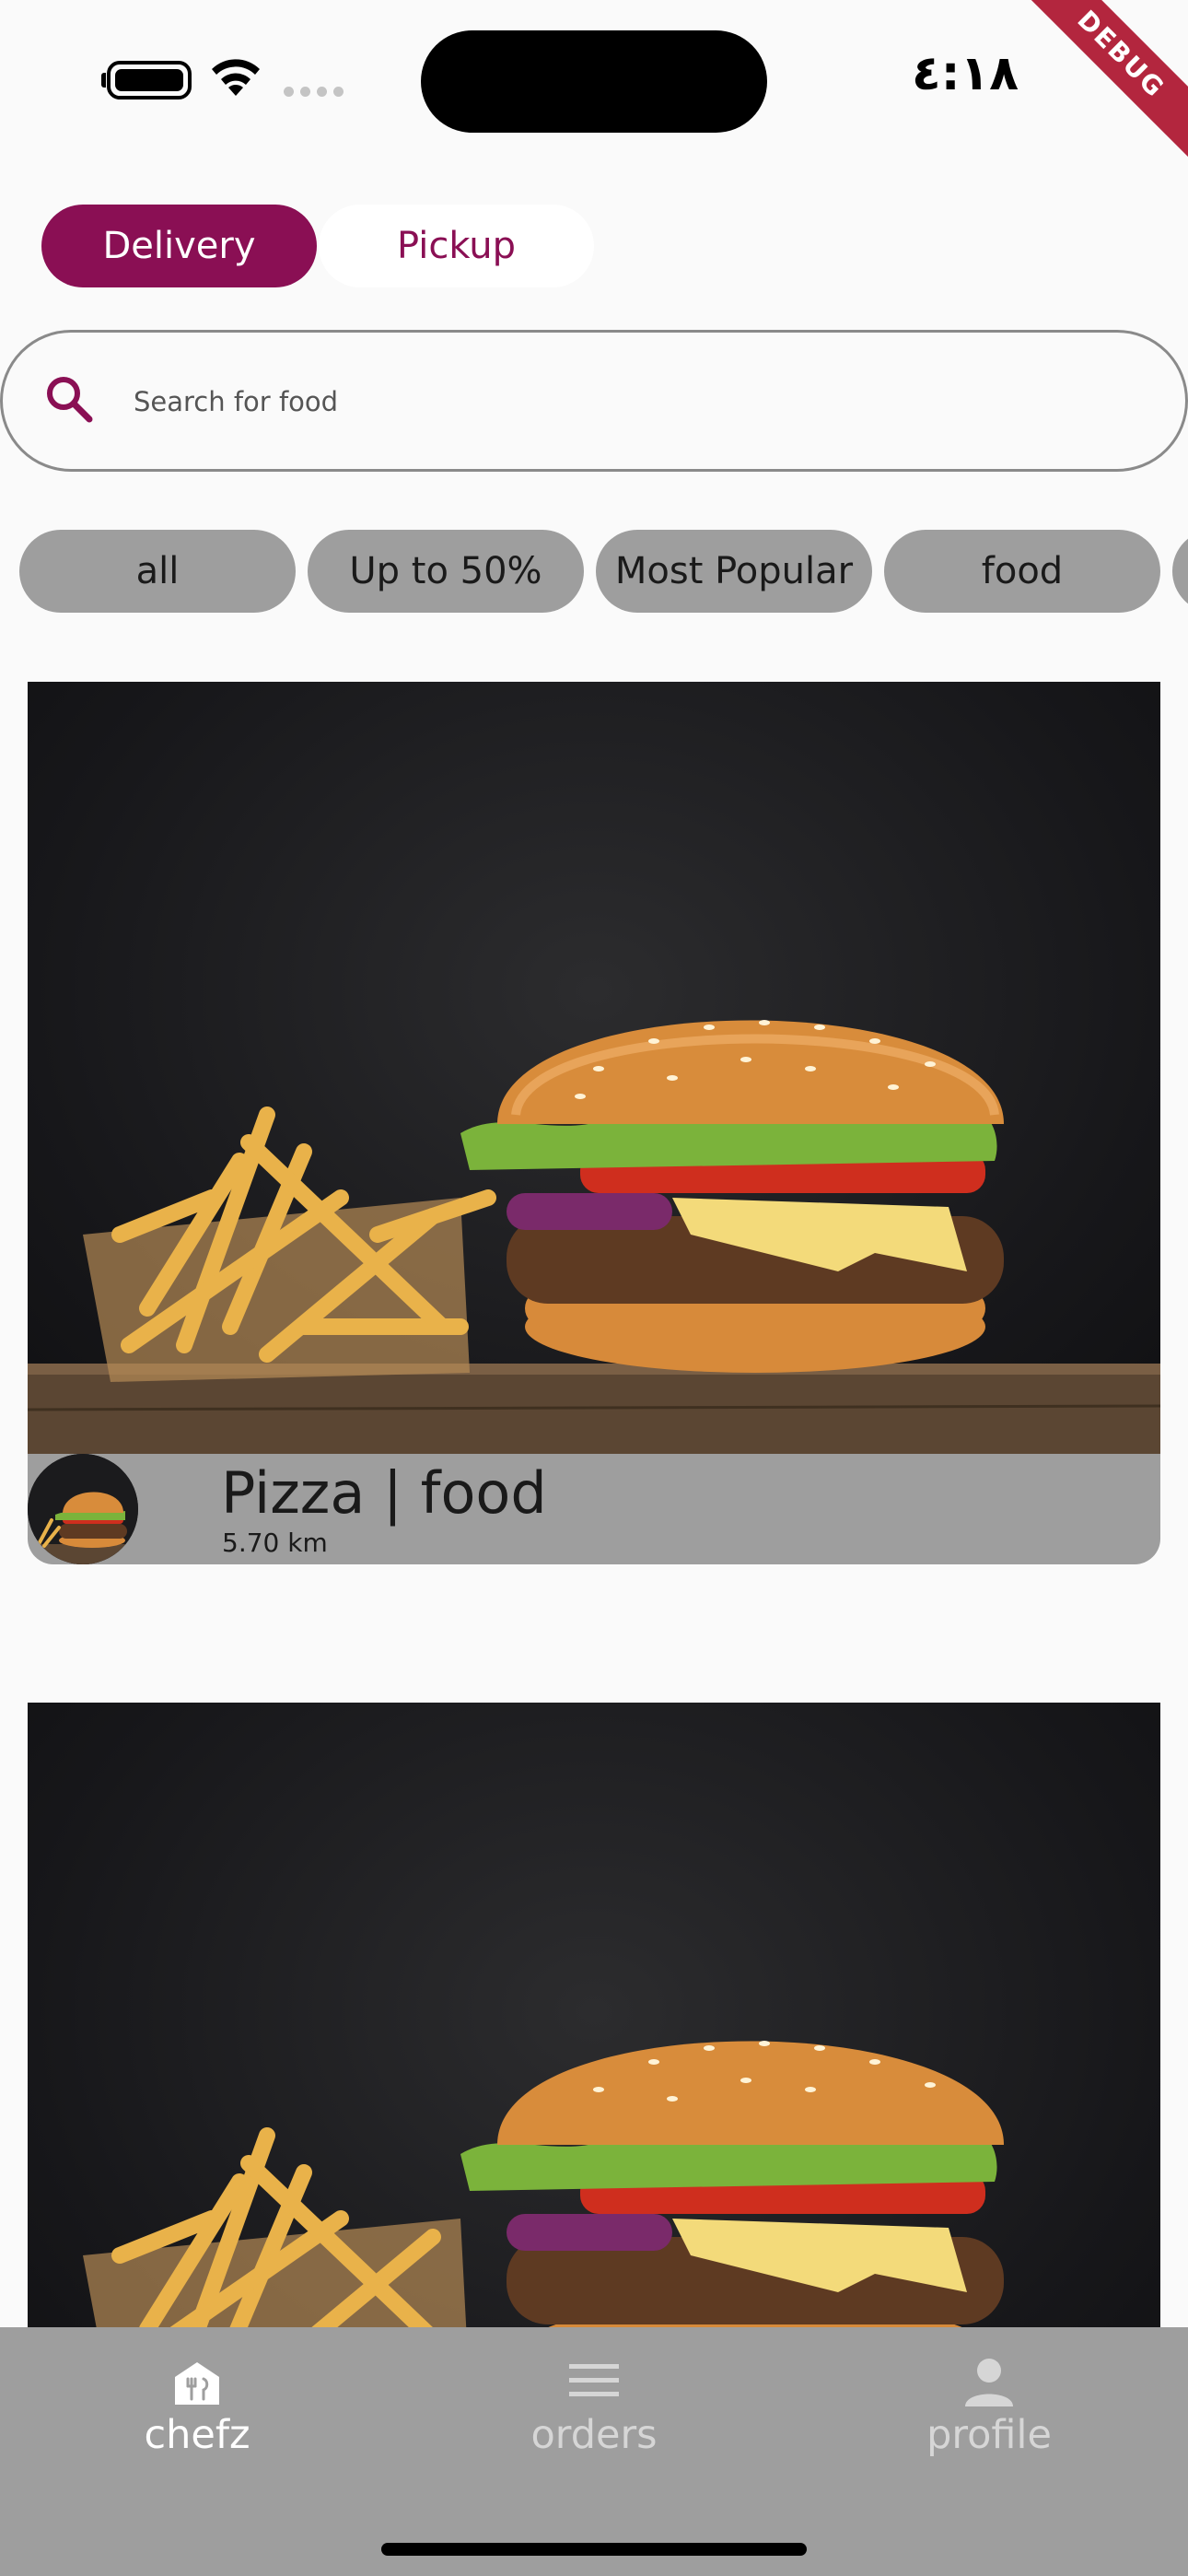 The width and height of the screenshot is (1188, 2576). Describe the element at coordinates (103, 80) in the screenshot. I see `battery-cap` at that location.